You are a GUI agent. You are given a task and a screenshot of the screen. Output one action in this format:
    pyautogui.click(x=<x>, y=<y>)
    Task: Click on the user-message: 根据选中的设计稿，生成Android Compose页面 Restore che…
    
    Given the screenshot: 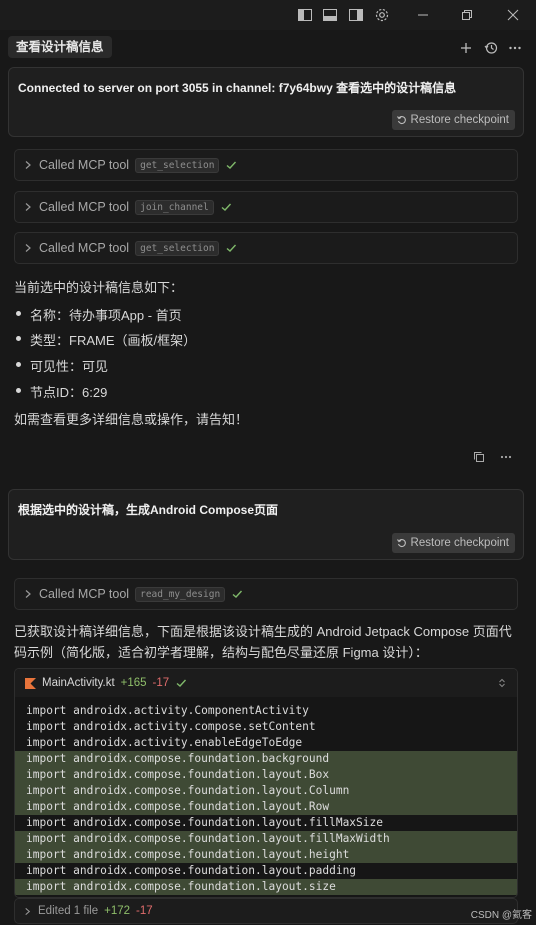 What is the action you would take?
    pyautogui.click(x=266, y=524)
    